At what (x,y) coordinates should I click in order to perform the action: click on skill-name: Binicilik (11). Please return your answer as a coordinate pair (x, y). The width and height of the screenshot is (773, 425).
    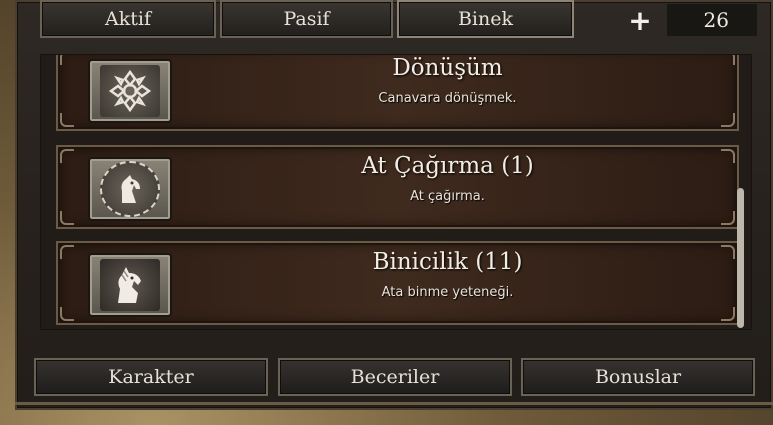
    Looking at the image, I should click on (447, 262).